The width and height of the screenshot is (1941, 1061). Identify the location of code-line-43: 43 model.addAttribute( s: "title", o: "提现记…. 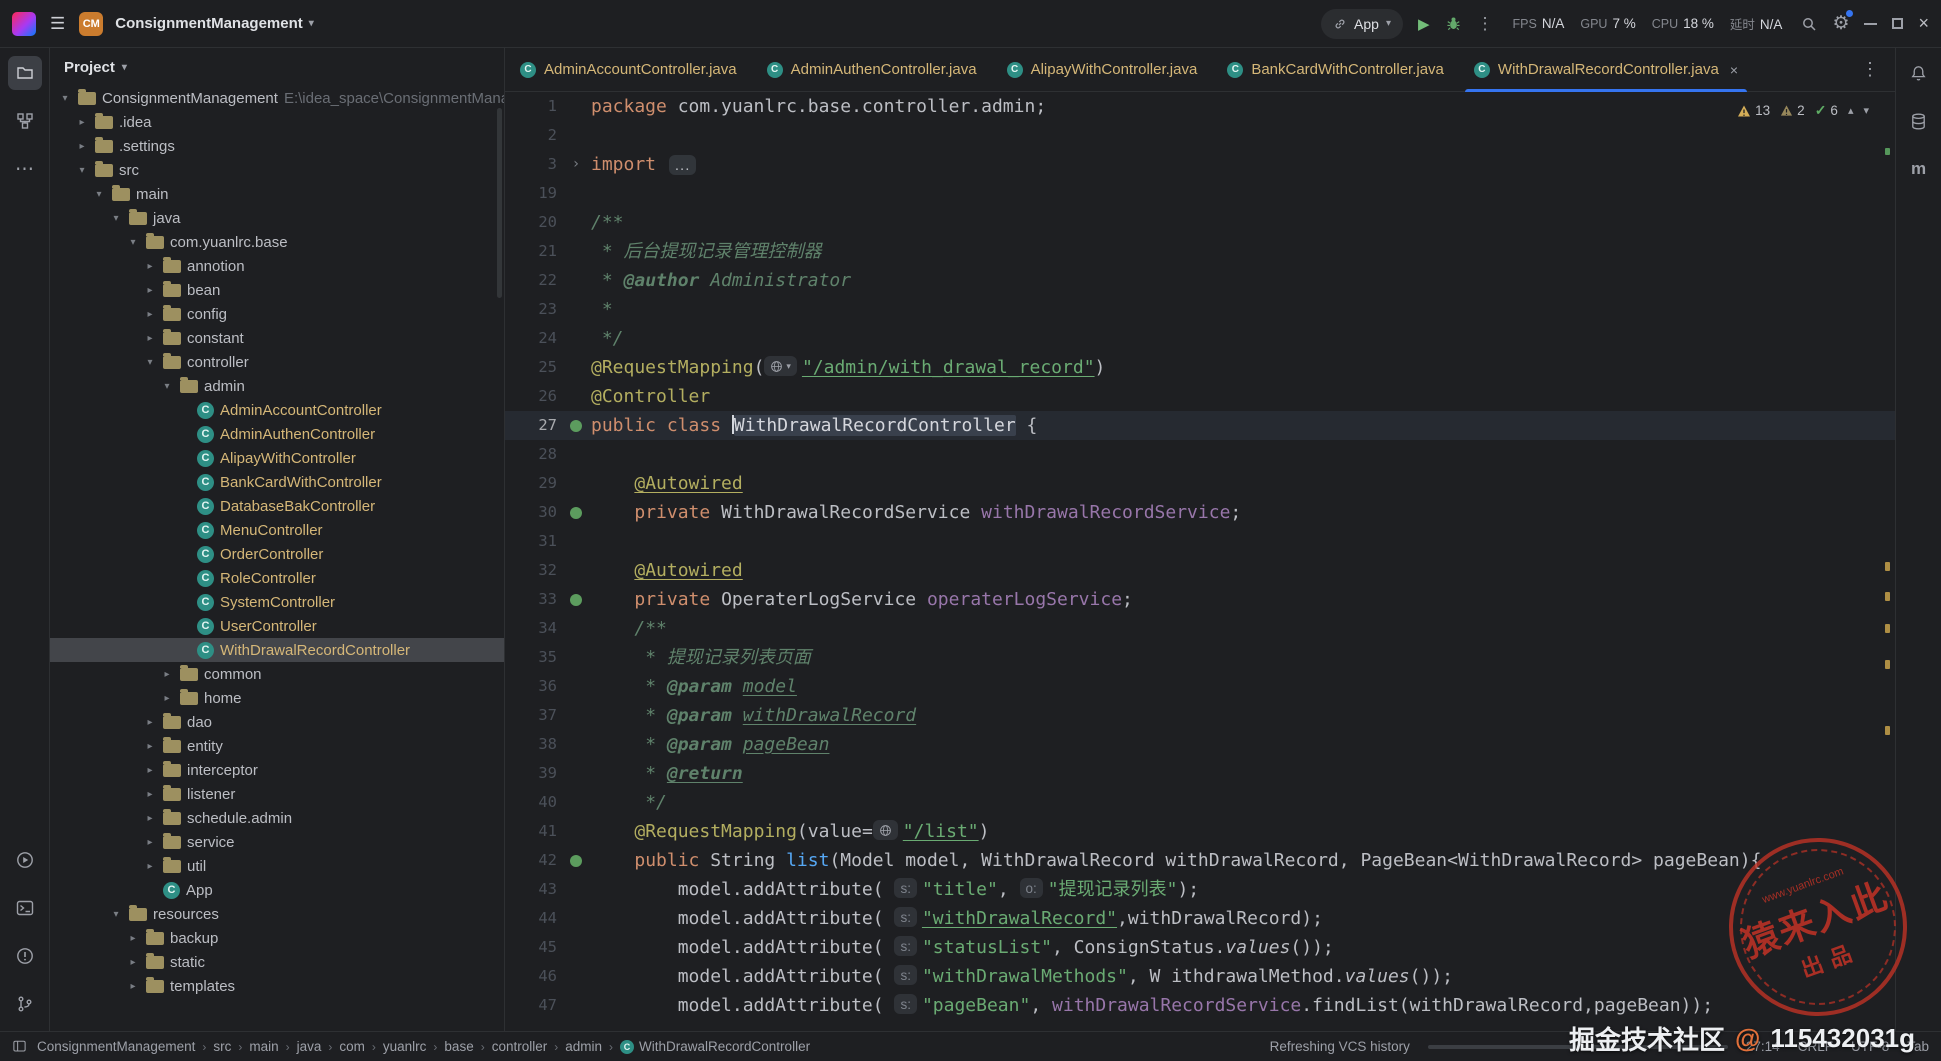
(1200, 889).